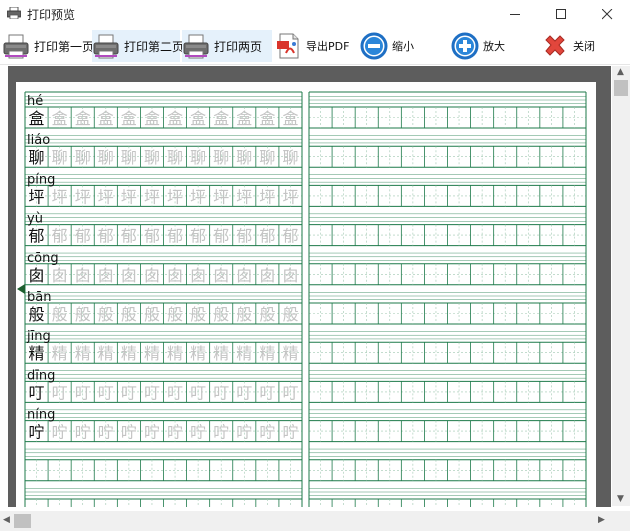  I want to click on minimize-button, so click(516, 14).